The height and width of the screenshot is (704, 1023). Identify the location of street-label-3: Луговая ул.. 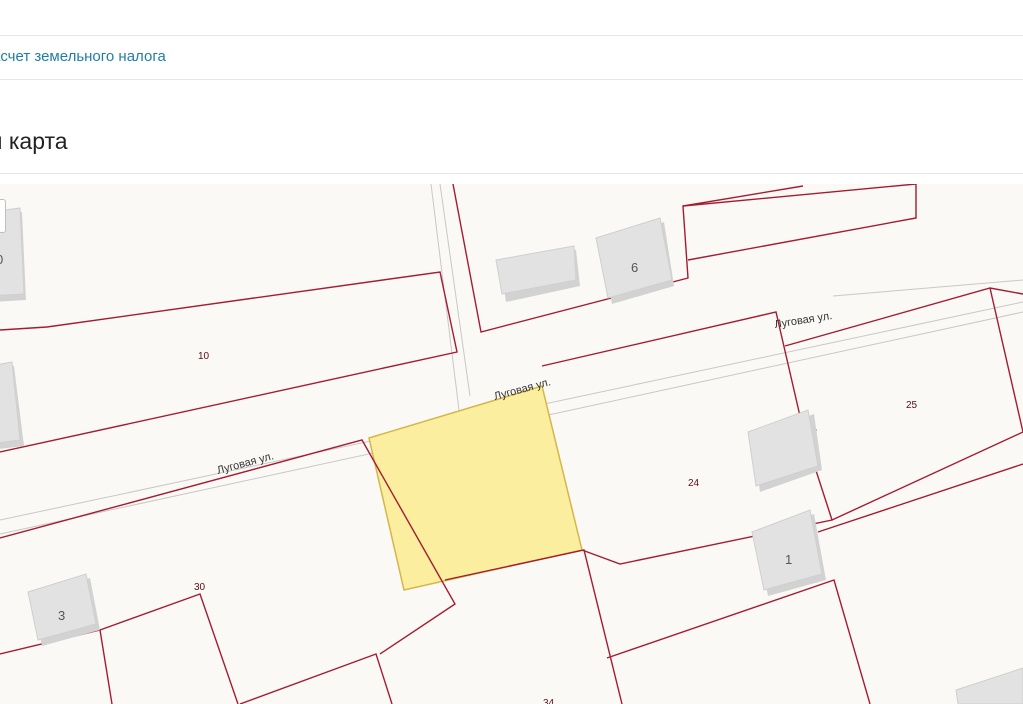
(803, 320).